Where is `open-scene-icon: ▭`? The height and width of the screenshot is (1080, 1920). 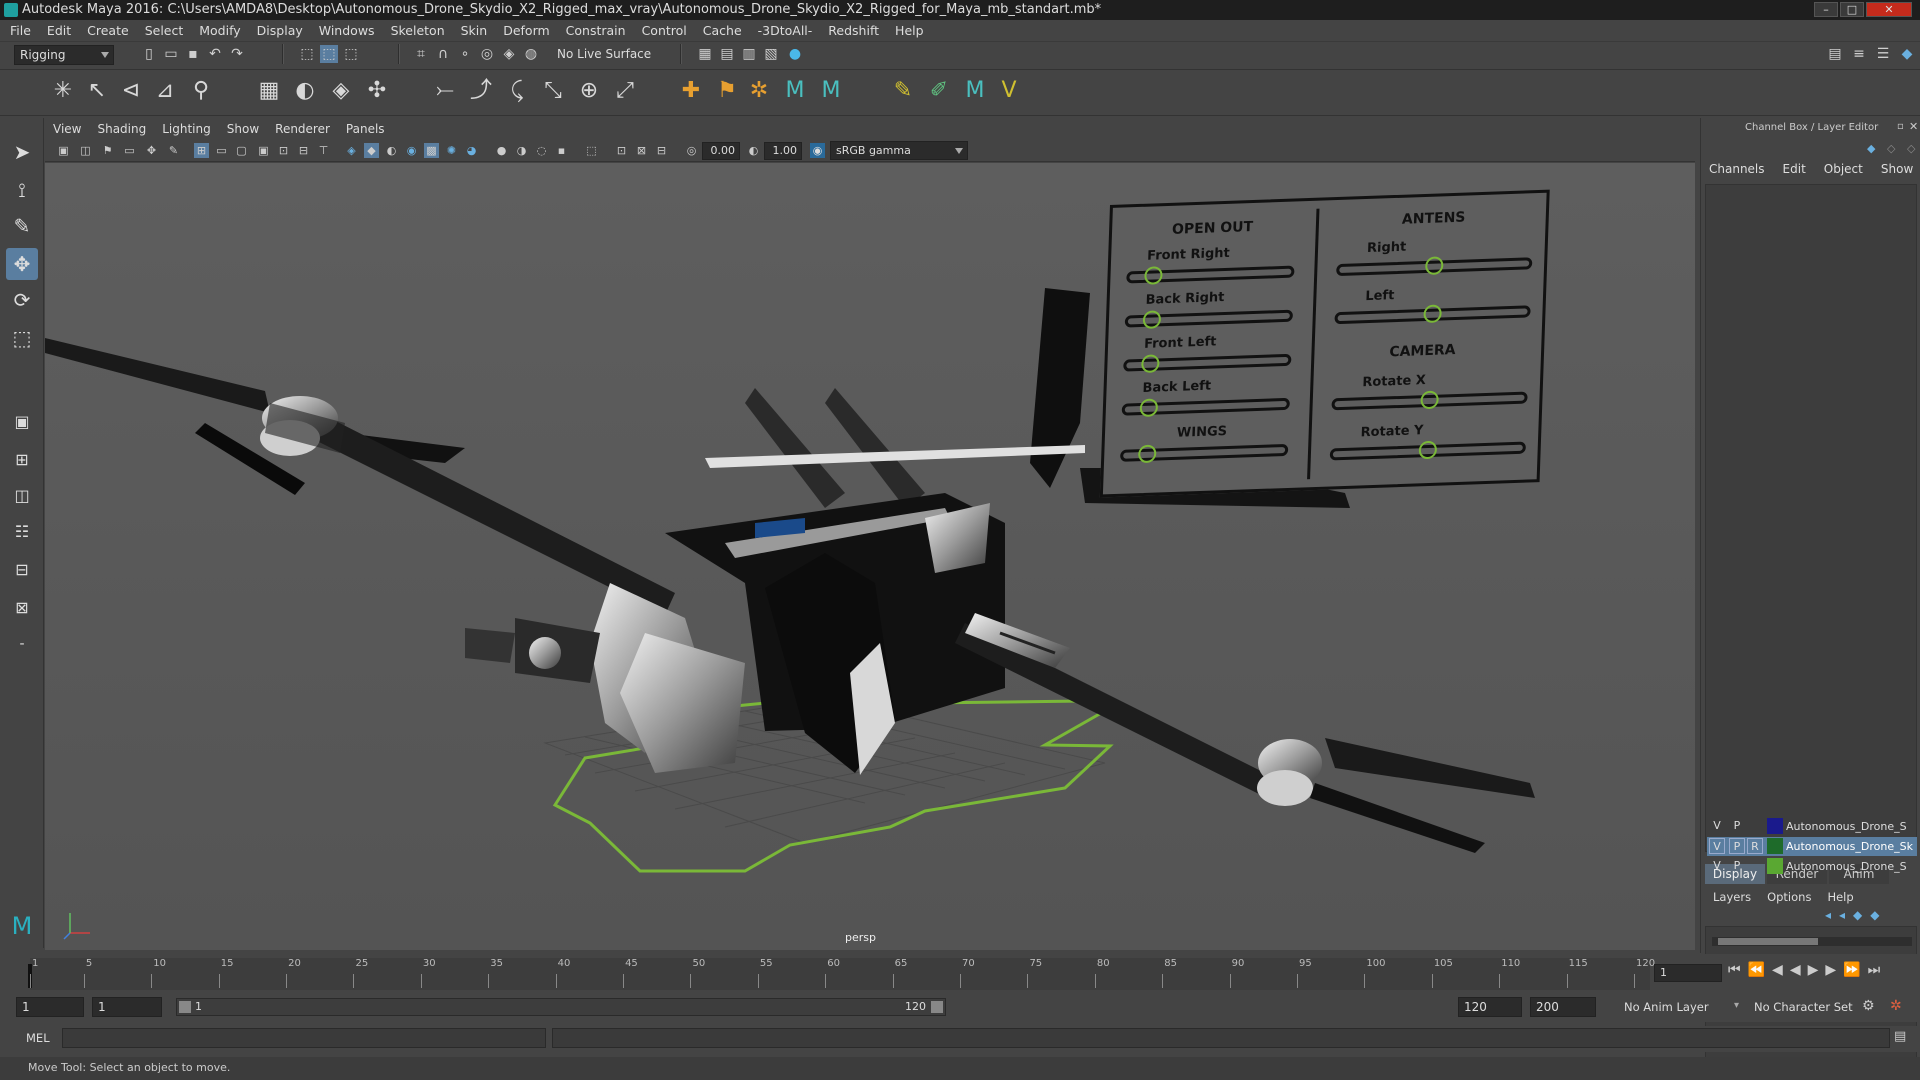 open-scene-icon: ▭ is located at coordinates (171, 54).